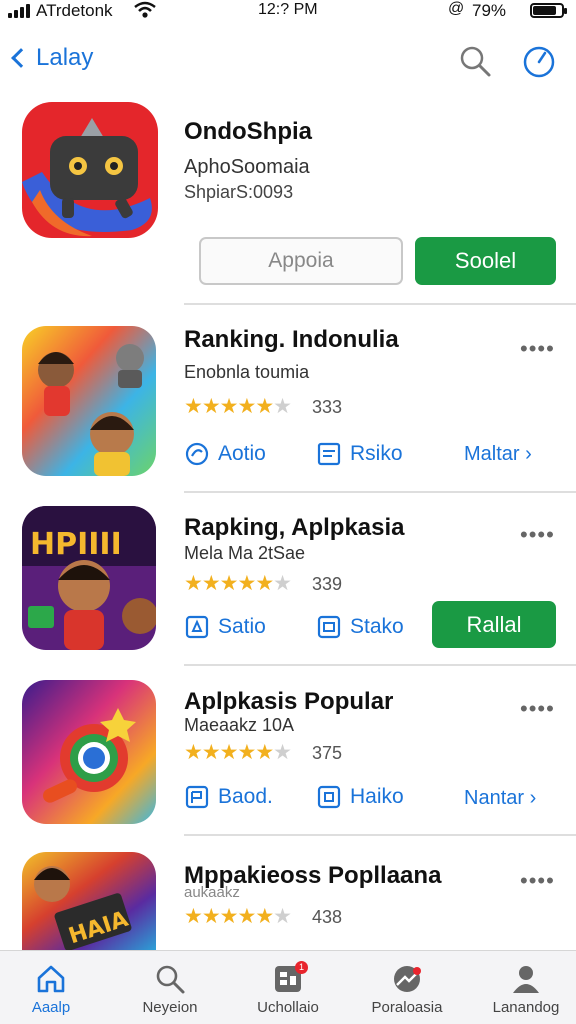  Describe the element at coordinates (19, 11) in the screenshot. I see `cellular-signal-icon` at that location.